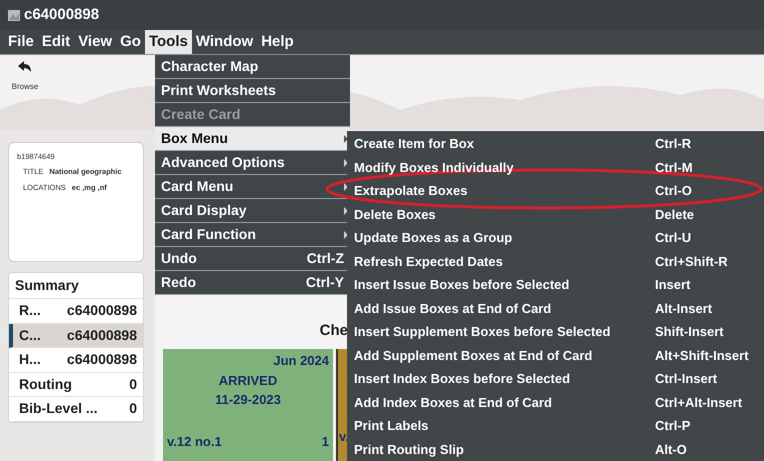 This screenshot has width=764, height=461. I want to click on menu-item: Print Routing Slip Alt-O, so click(559, 449).